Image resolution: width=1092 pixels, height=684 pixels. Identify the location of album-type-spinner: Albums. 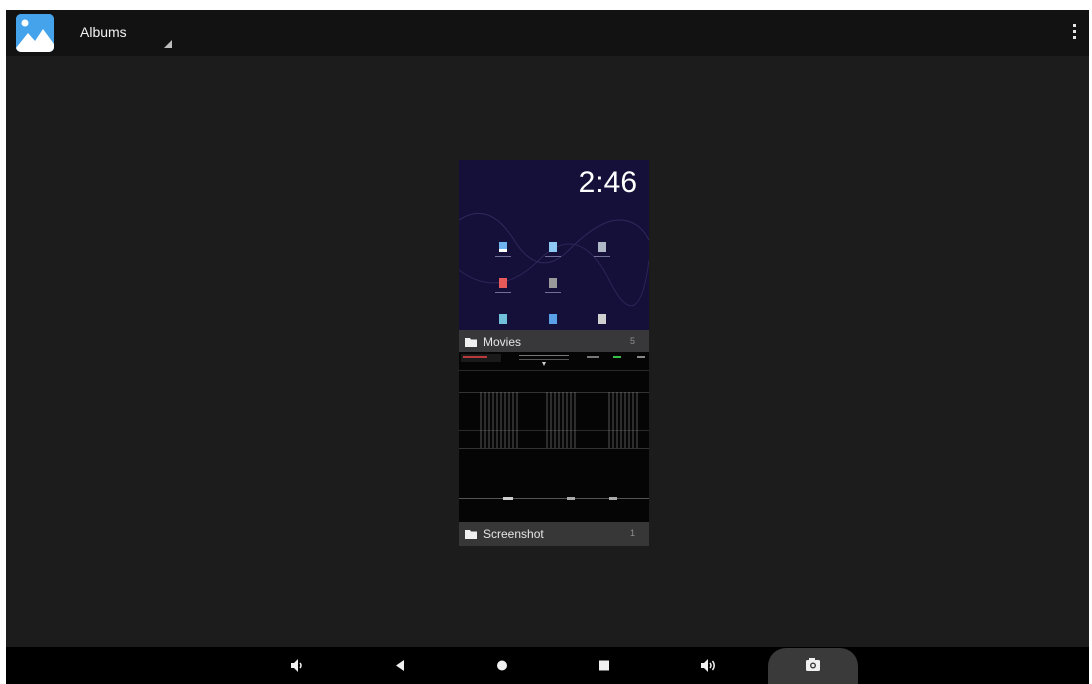
(121, 33).